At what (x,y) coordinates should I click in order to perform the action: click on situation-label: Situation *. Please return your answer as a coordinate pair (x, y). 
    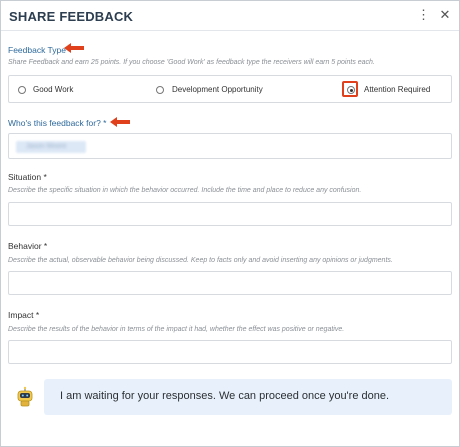
    Looking at the image, I should click on (27, 177).